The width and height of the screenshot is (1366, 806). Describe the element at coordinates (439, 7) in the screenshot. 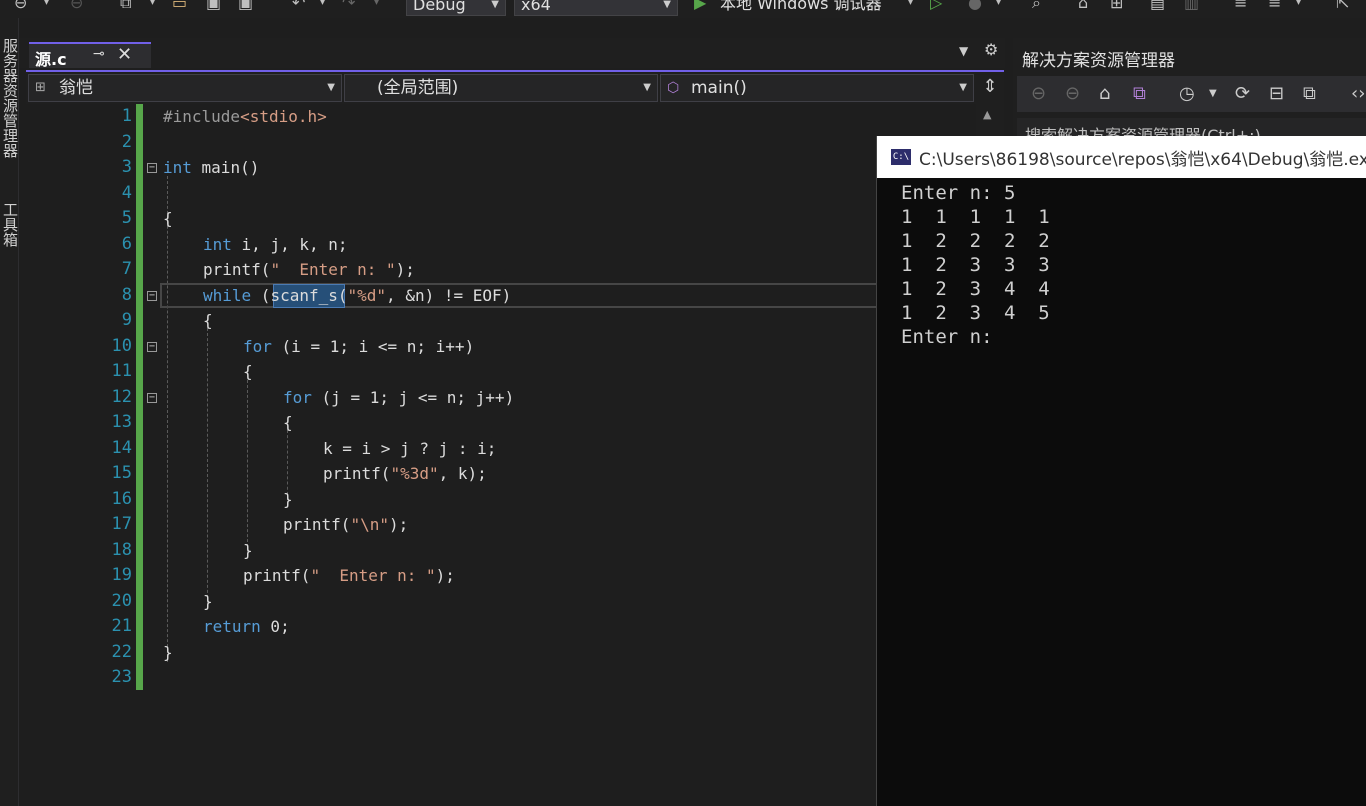

I see `config-value: Debug` at that location.